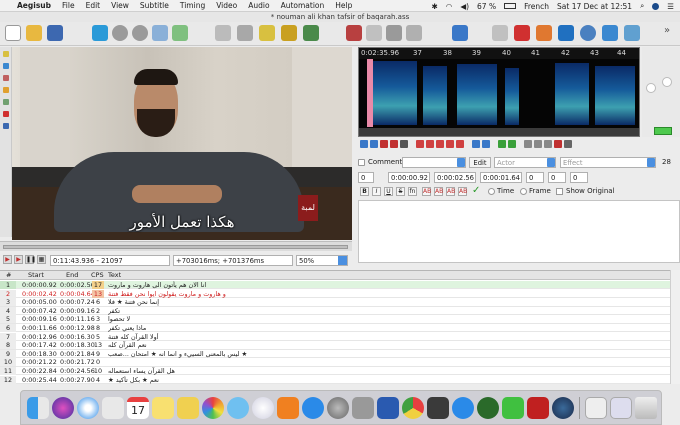  Describe the element at coordinates (338, 408) in the screenshot. I see `system-preferences-icon` at that location.